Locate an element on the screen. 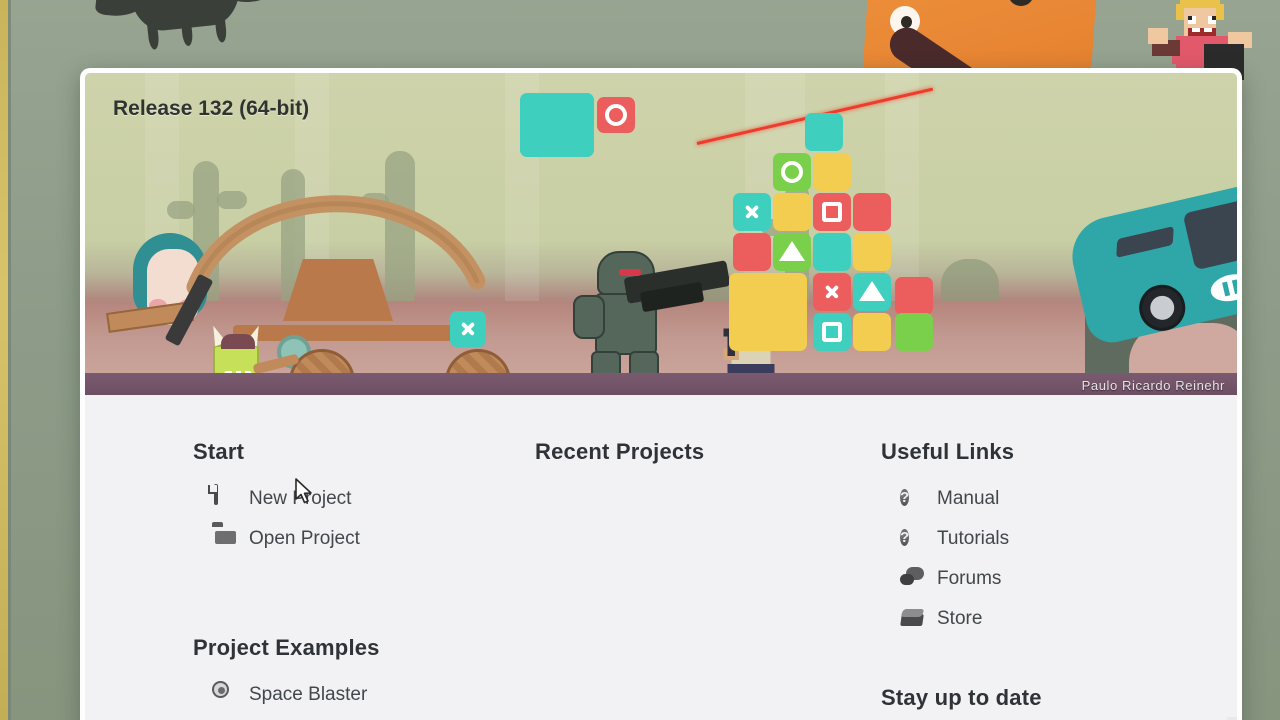 The image size is (1280, 720). catapult-frame-base is located at coordinates (358, 333).